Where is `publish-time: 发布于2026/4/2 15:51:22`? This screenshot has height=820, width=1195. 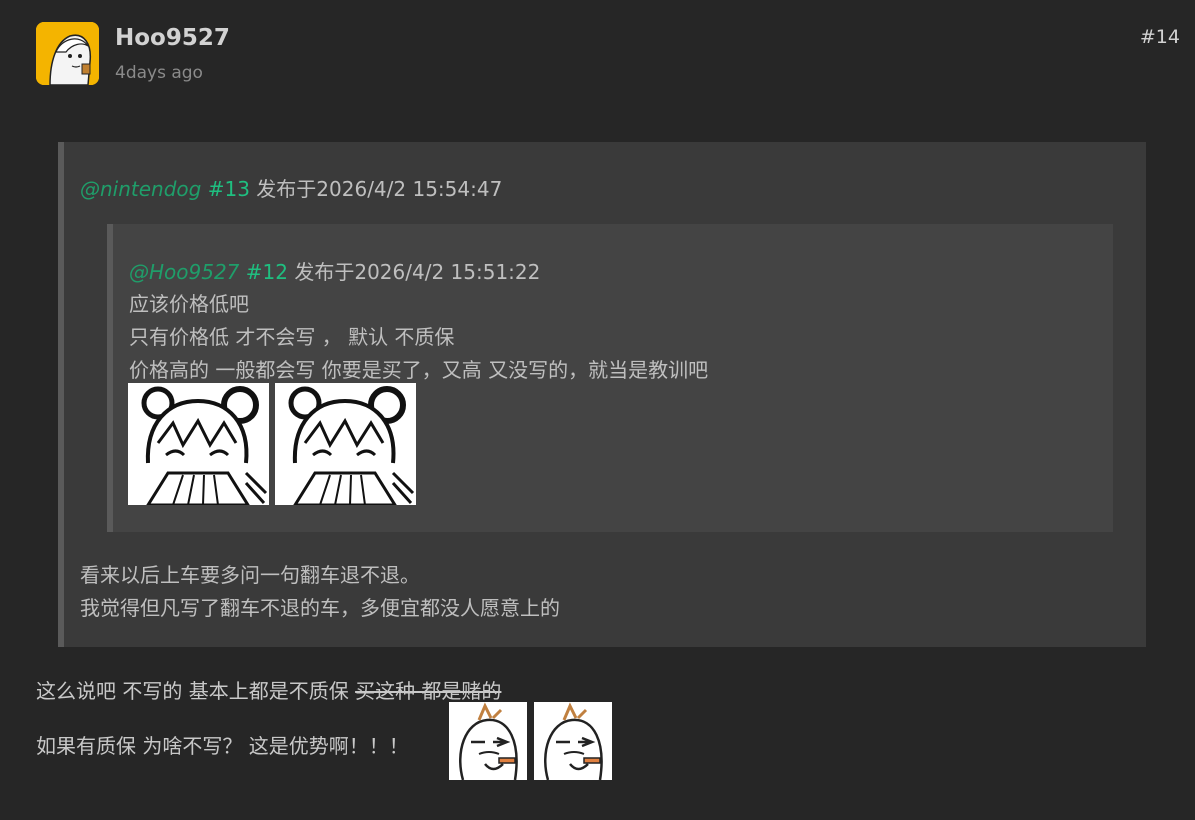
publish-time: 发布于2026/4/2 15:51:22 is located at coordinates (417, 272).